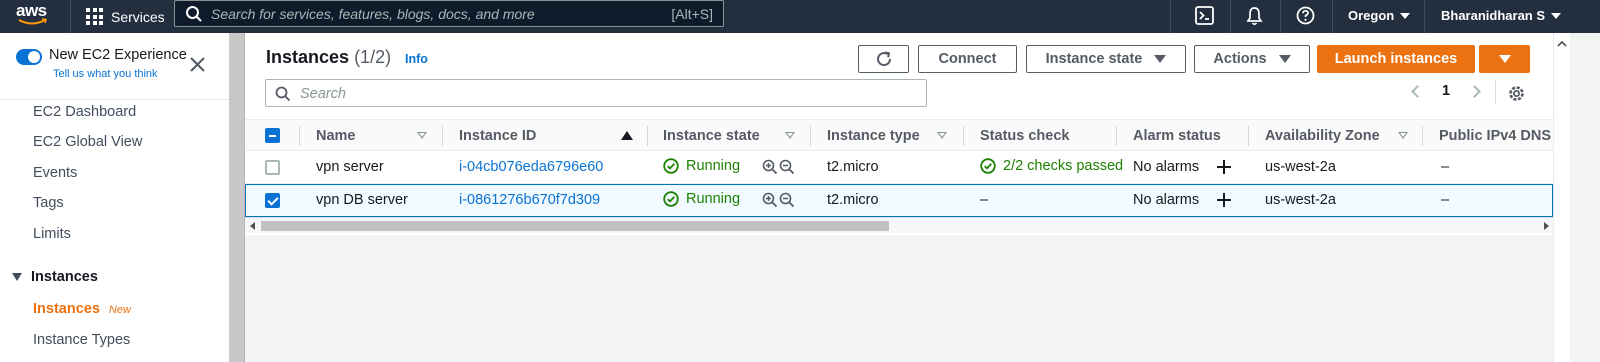  I want to click on cell-public-dns: –, so click(1445, 167).